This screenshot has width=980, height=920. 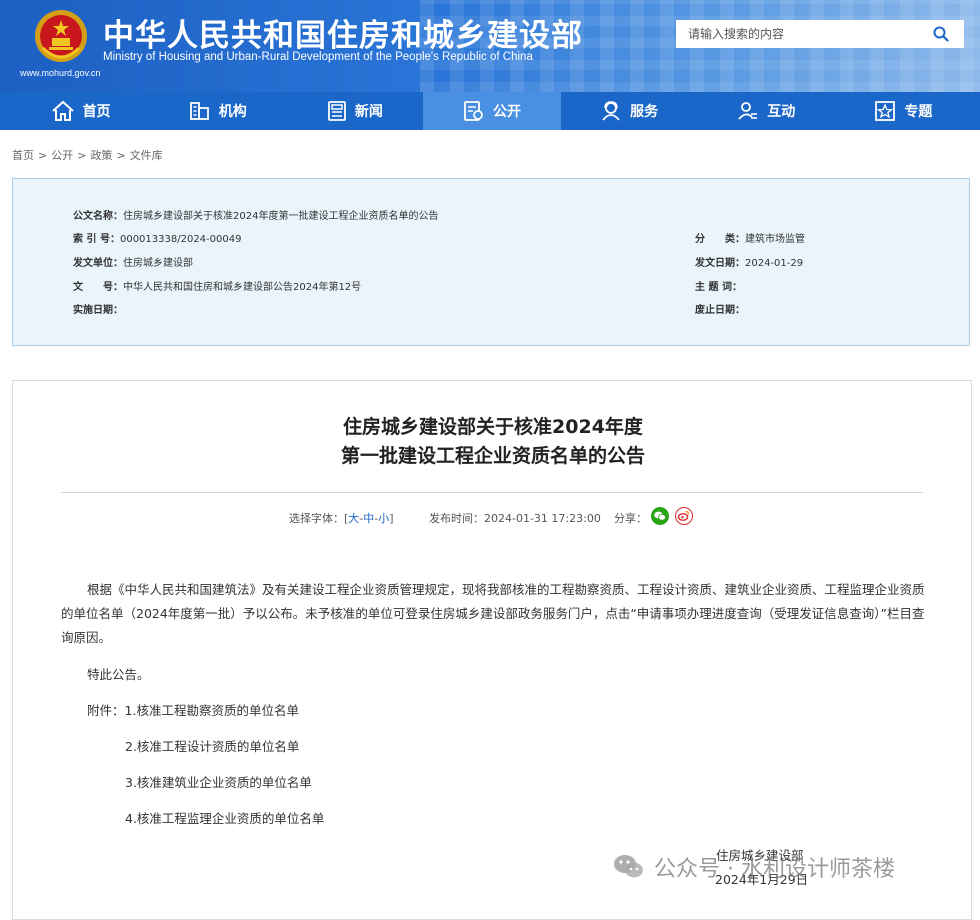 What do you see at coordinates (492, 456) in the screenshot?
I see `article-title-line2: 第一批建设工程企业资质名单的公告` at bounding box center [492, 456].